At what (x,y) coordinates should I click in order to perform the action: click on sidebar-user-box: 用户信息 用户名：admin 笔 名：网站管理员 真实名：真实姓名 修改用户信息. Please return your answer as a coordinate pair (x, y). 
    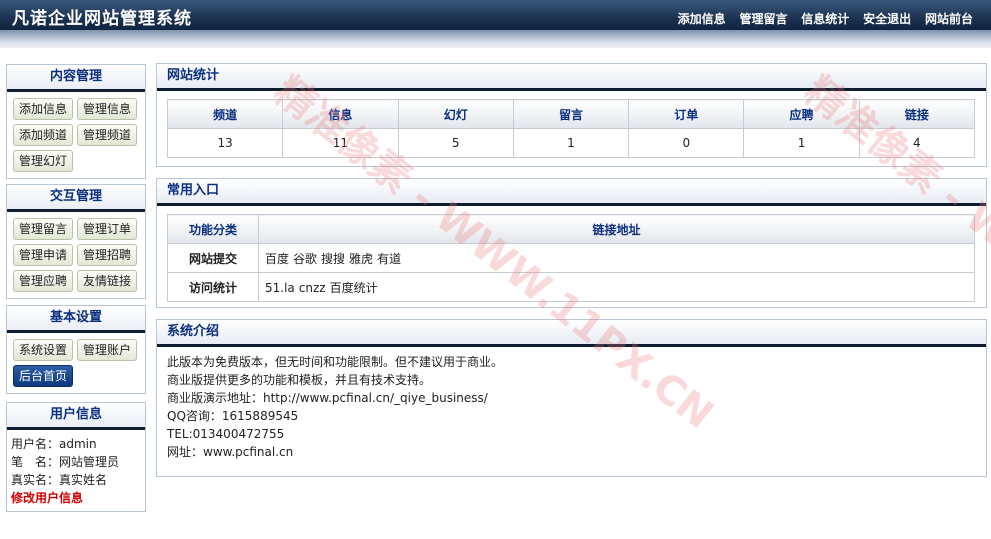
    Looking at the image, I should click on (76, 457).